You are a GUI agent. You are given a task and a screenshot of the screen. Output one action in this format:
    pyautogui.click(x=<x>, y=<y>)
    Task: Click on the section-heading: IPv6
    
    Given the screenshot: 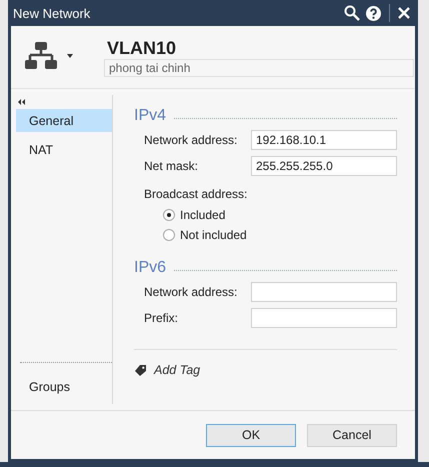 What is the action you would take?
    pyautogui.click(x=150, y=268)
    